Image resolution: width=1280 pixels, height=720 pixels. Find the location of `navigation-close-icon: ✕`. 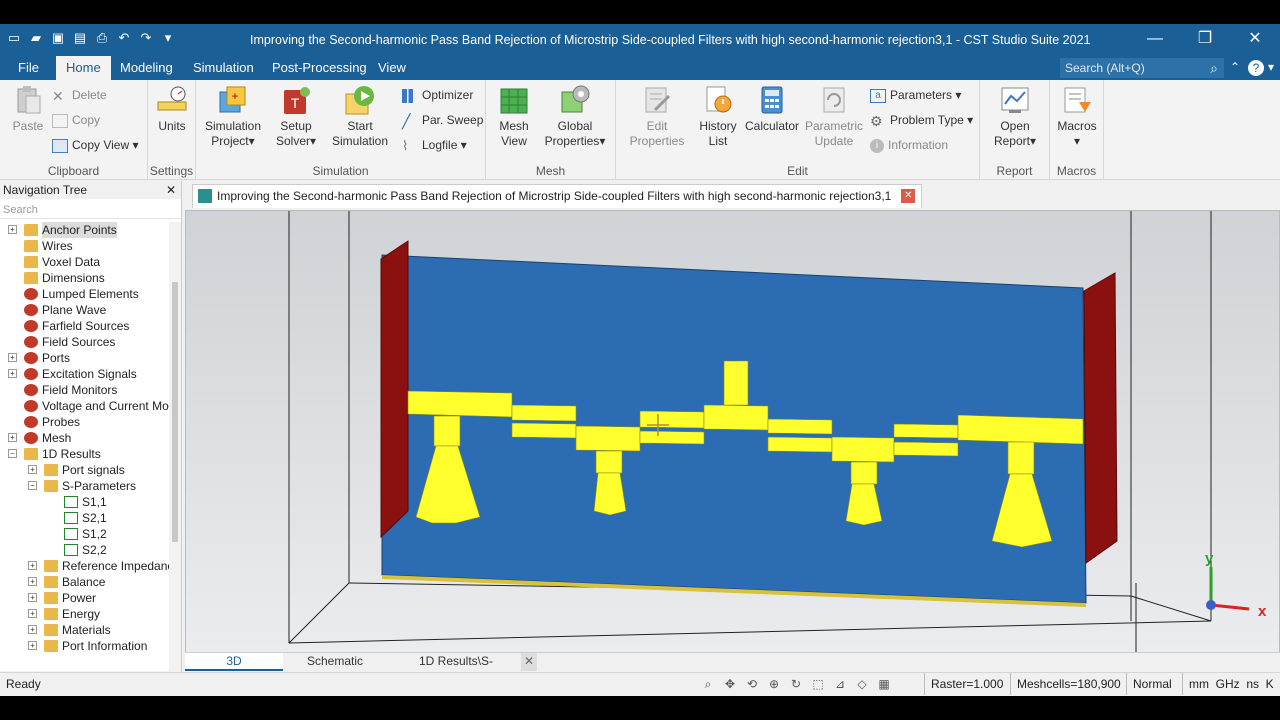

navigation-close-icon: ✕ is located at coordinates (171, 190).